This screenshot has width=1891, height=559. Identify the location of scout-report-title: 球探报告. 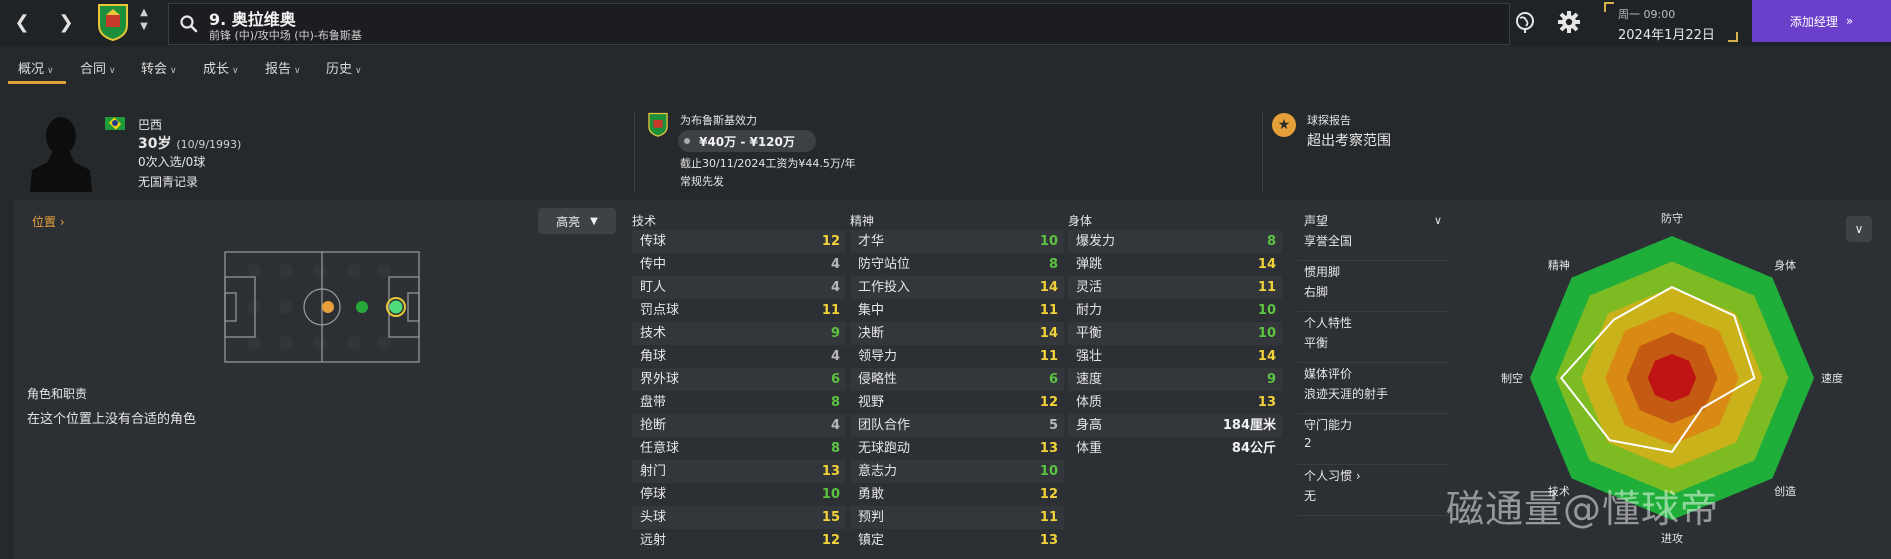
(1329, 120).